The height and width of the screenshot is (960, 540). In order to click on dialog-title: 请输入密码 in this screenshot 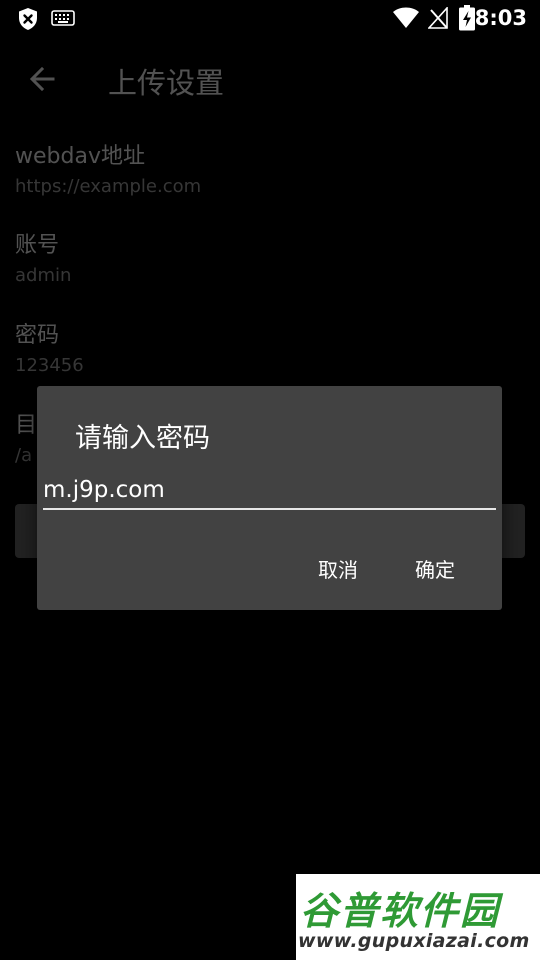, I will do `click(142, 438)`.